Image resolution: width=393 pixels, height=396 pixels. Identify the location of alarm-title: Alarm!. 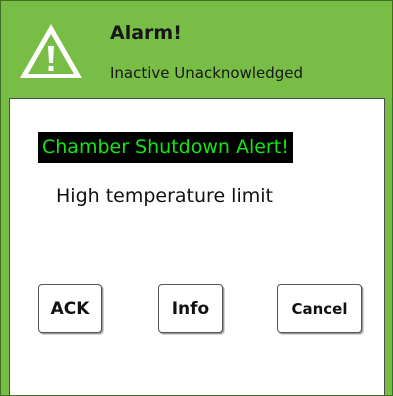
(146, 33).